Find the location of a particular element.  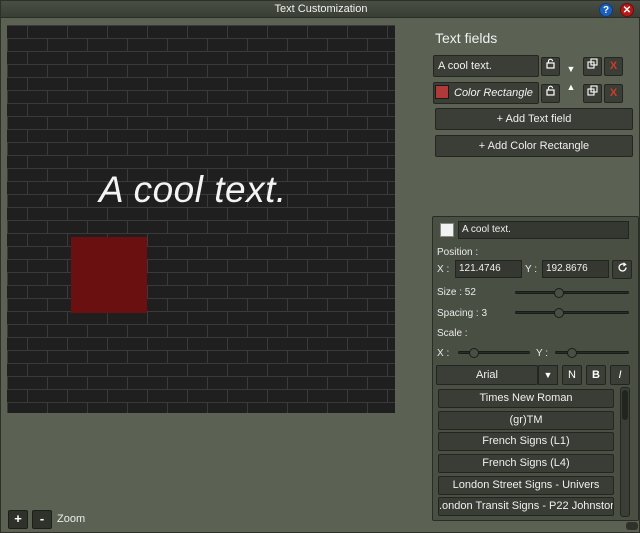

font-option: French Signs (L4) is located at coordinates (526, 463).